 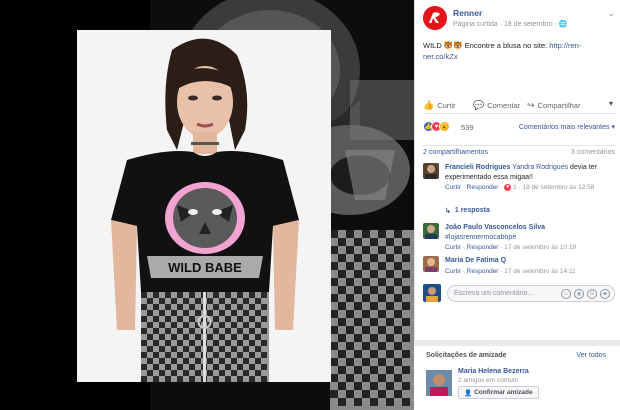 I want to click on post-meta: Página curtida · 18 de setembro · 🌐, so click(x=510, y=24).